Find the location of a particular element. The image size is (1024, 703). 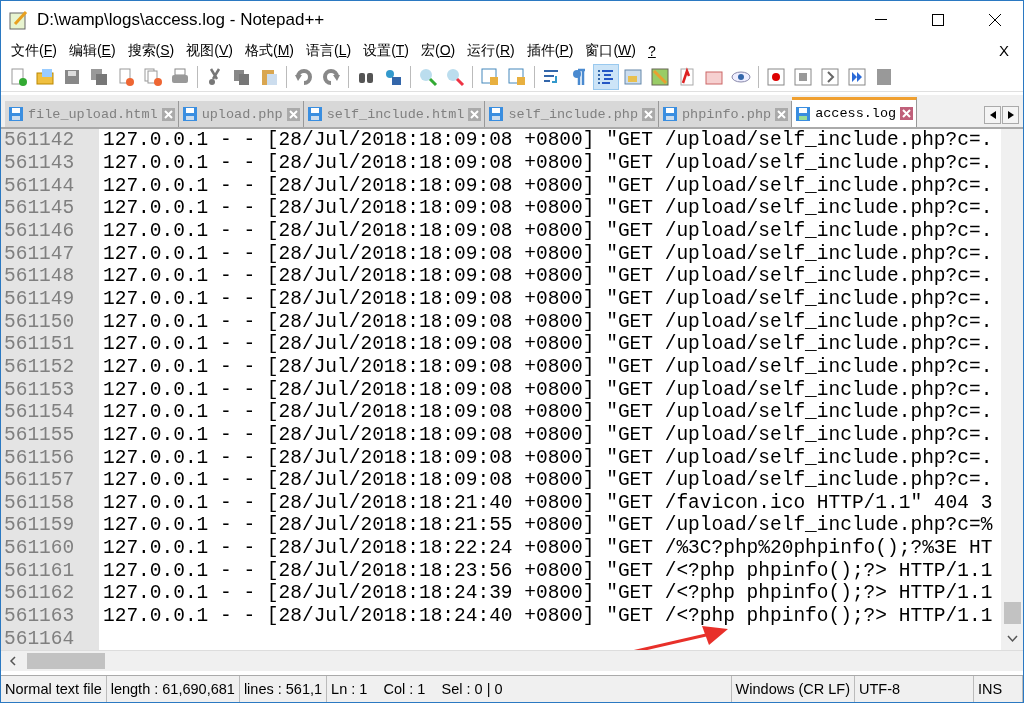

copy-icon is located at coordinates (242, 77).